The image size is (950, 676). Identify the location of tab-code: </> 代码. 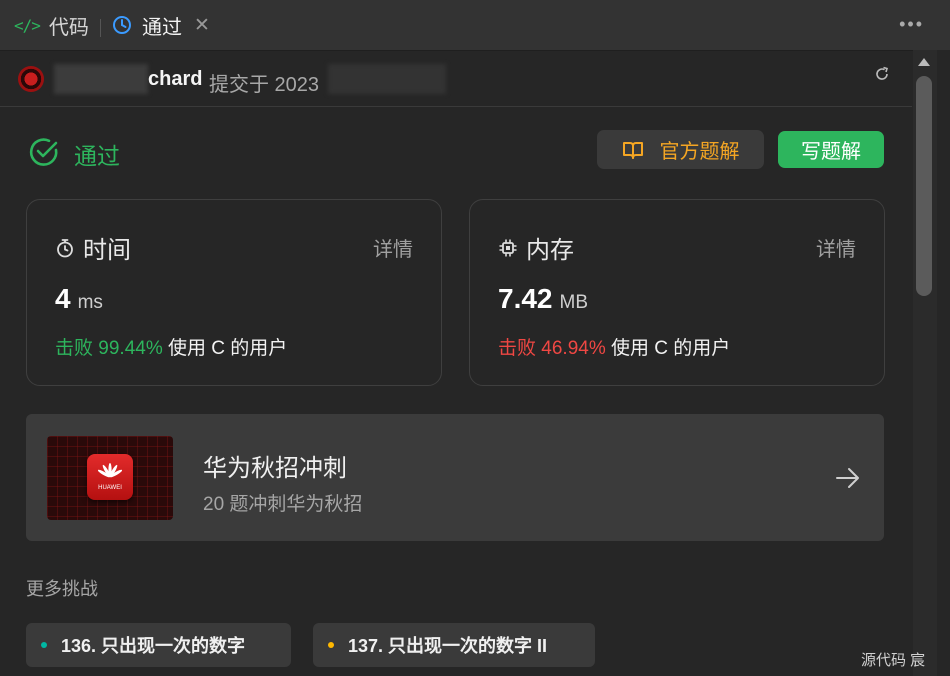
(51, 25).